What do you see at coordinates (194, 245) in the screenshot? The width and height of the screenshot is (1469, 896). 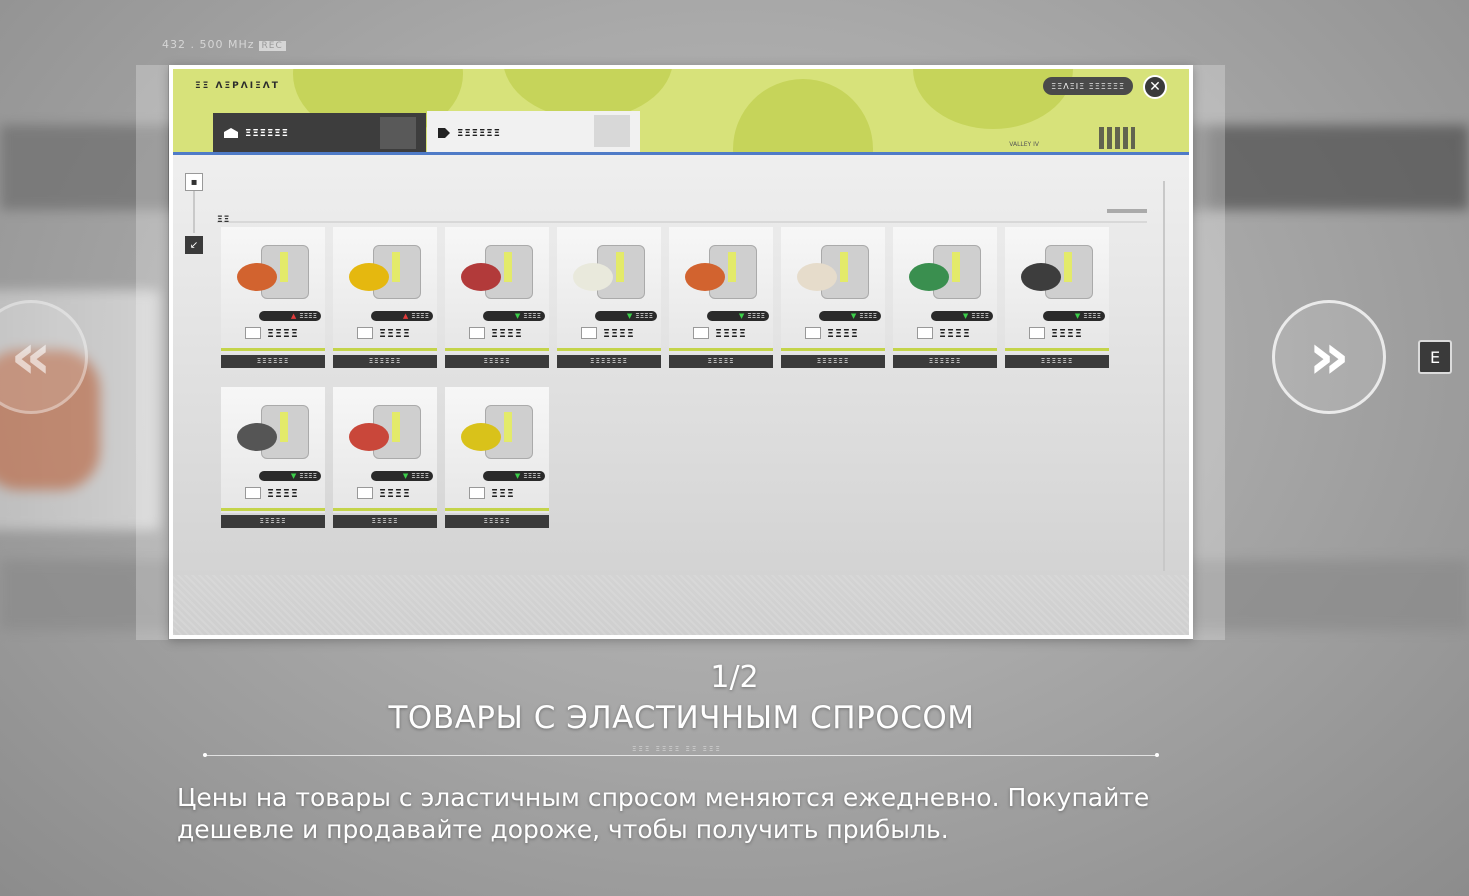 I see `sort-icon: ↙` at bounding box center [194, 245].